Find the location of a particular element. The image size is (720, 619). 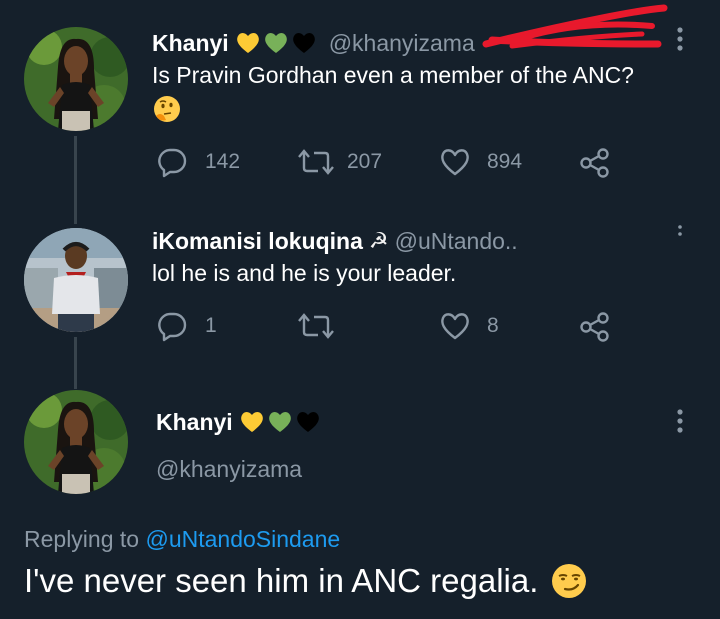

hammer-and-sickle-icon: ☭ is located at coordinates (378, 241).